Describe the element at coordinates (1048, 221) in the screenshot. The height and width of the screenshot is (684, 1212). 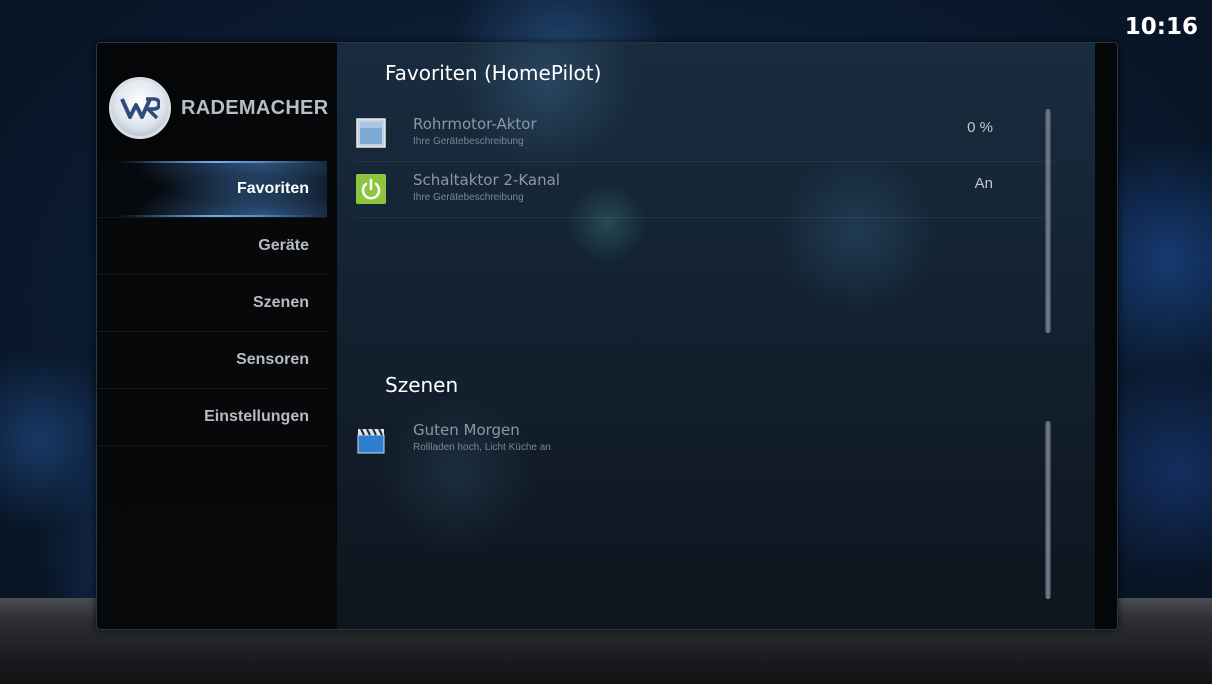
I see `favorites-scrollbar` at that location.